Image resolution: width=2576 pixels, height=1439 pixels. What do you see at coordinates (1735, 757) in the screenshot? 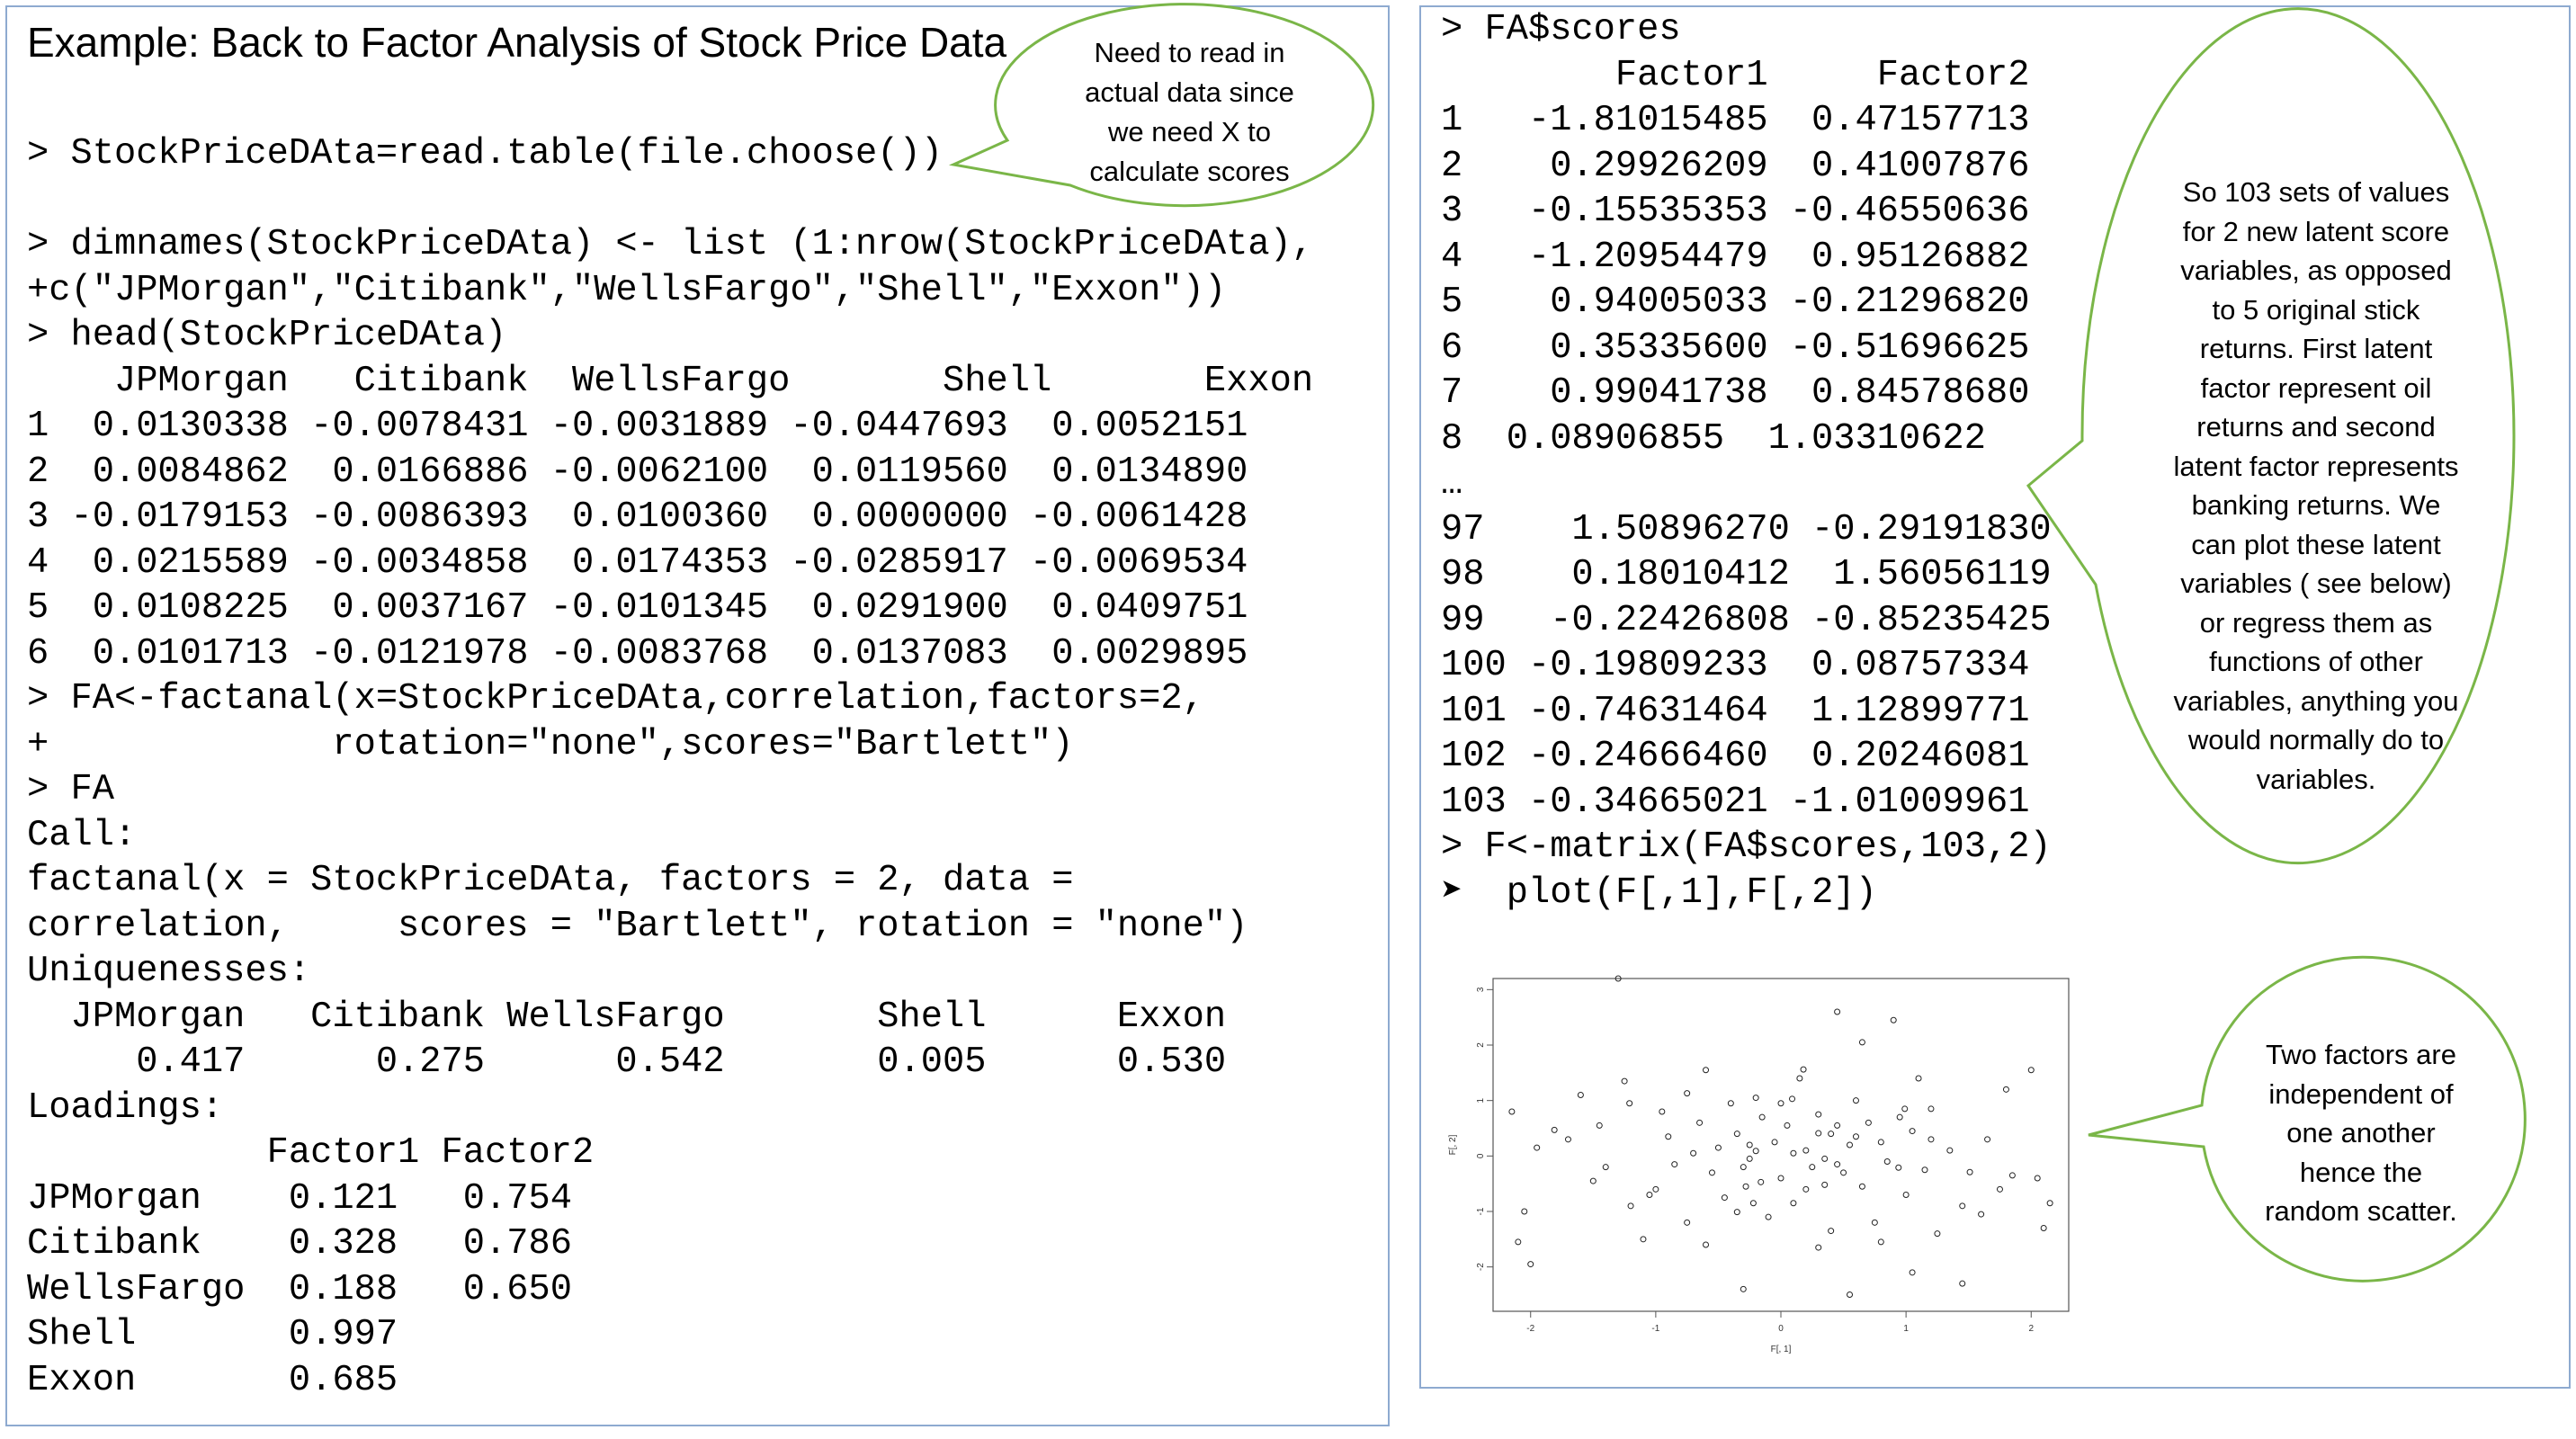
I see `console-line: 102 -0.24666460 0.20246081` at bounding box center [1735, 757].